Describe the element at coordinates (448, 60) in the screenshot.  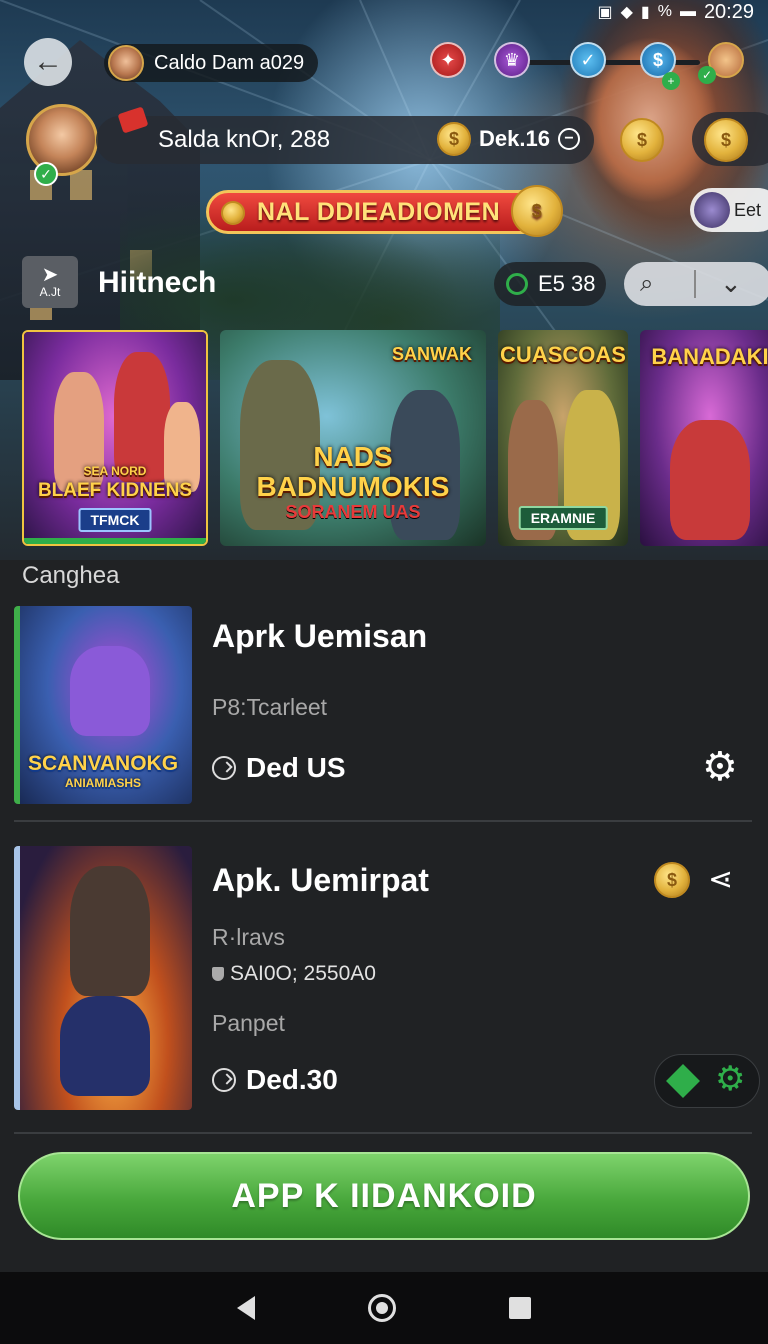
I see `red-badge-icon: ✦` at that location.